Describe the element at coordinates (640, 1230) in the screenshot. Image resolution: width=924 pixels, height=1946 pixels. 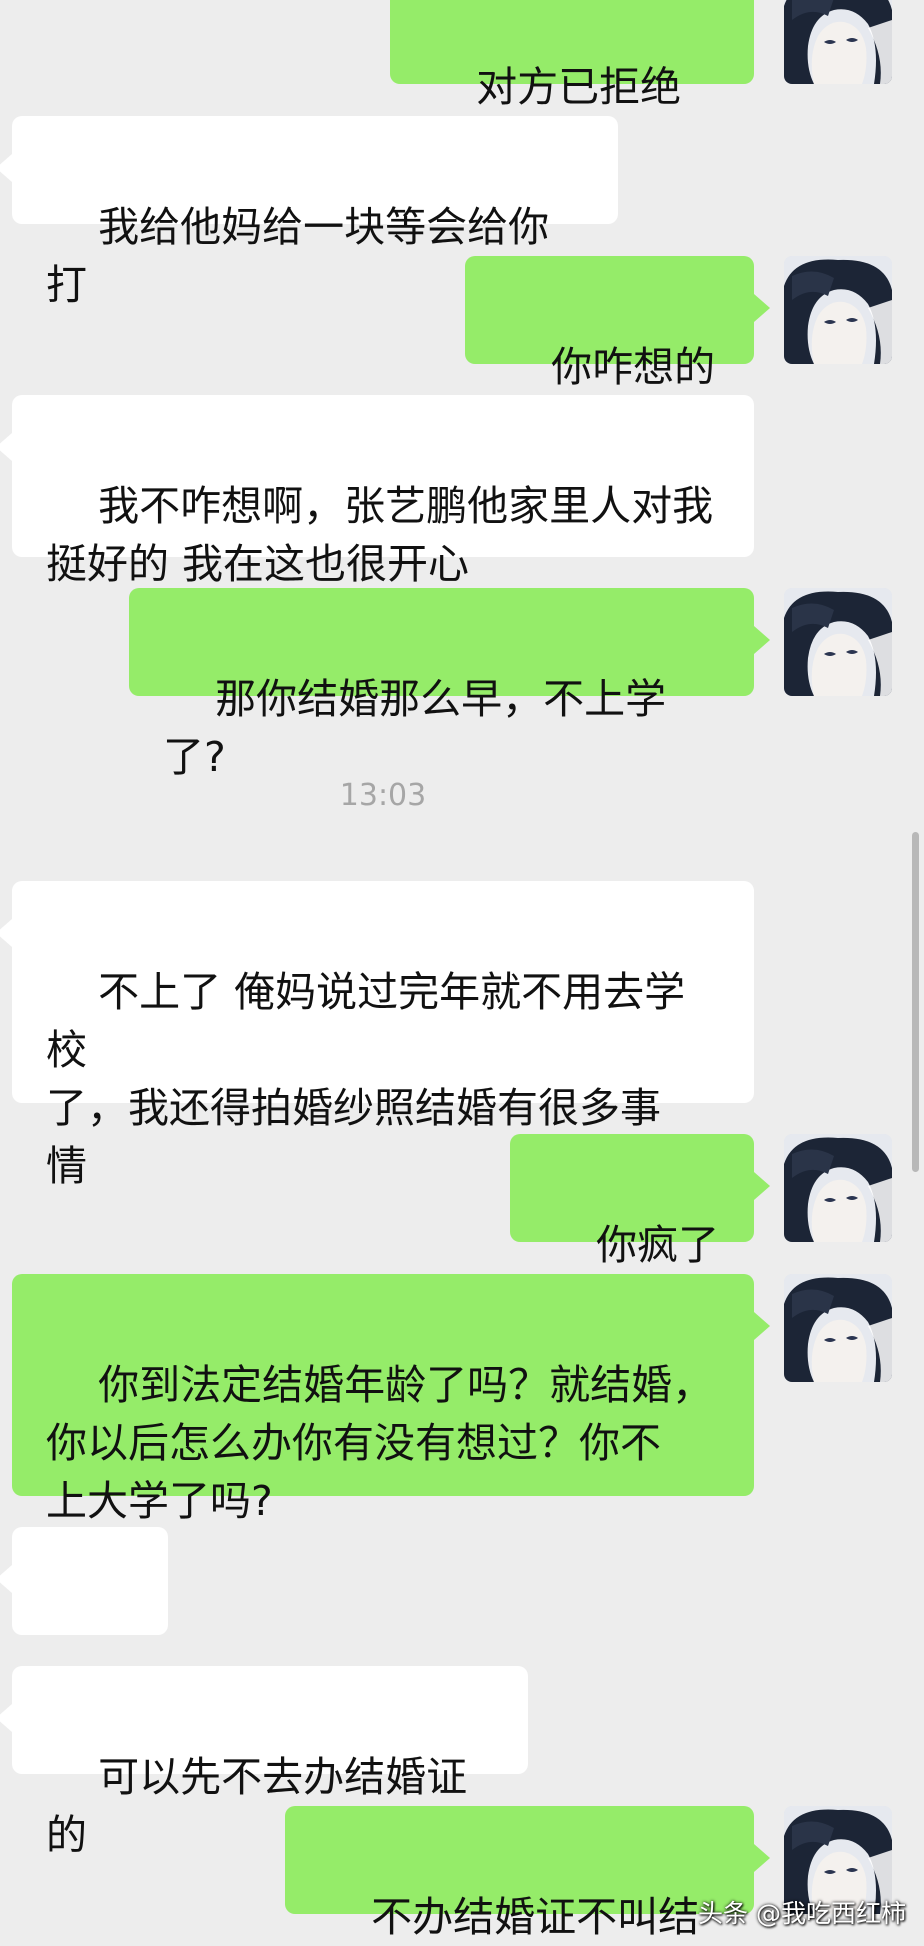
I see `message-bubble-outgoing: 你疯了吗` at that location.